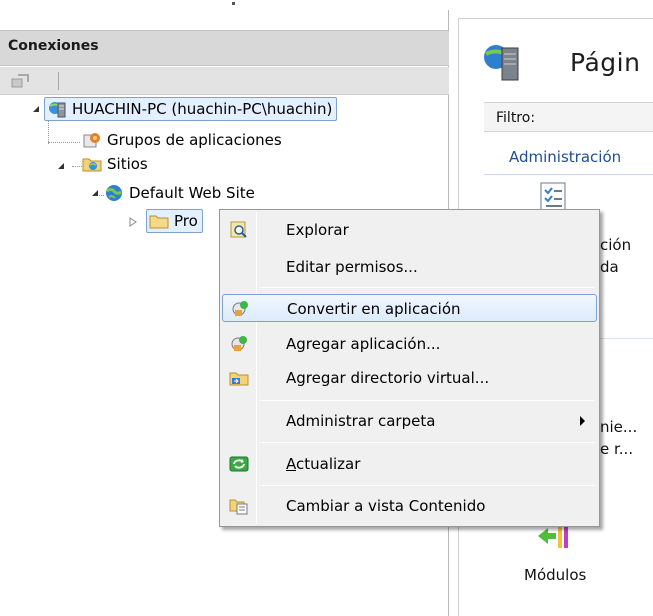  Describe the element at coordinates (159, 222) in the screenshot. I see `folder-icon` at that location.